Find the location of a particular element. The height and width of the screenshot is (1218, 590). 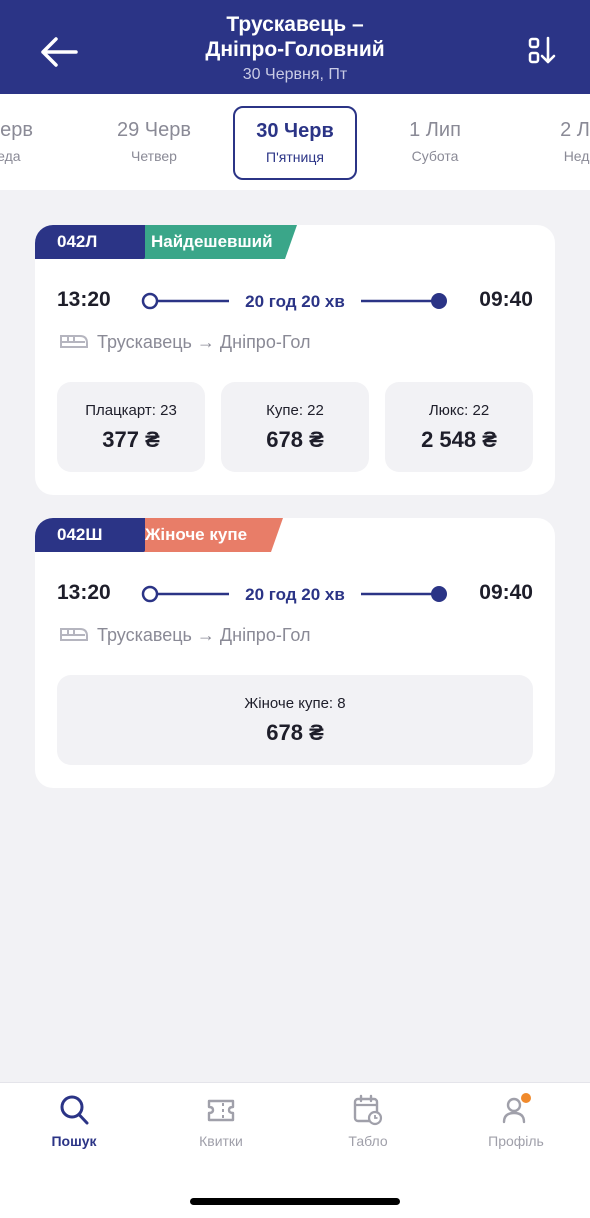

train-number-badge: 042Л is located at coordinates (90, 242).